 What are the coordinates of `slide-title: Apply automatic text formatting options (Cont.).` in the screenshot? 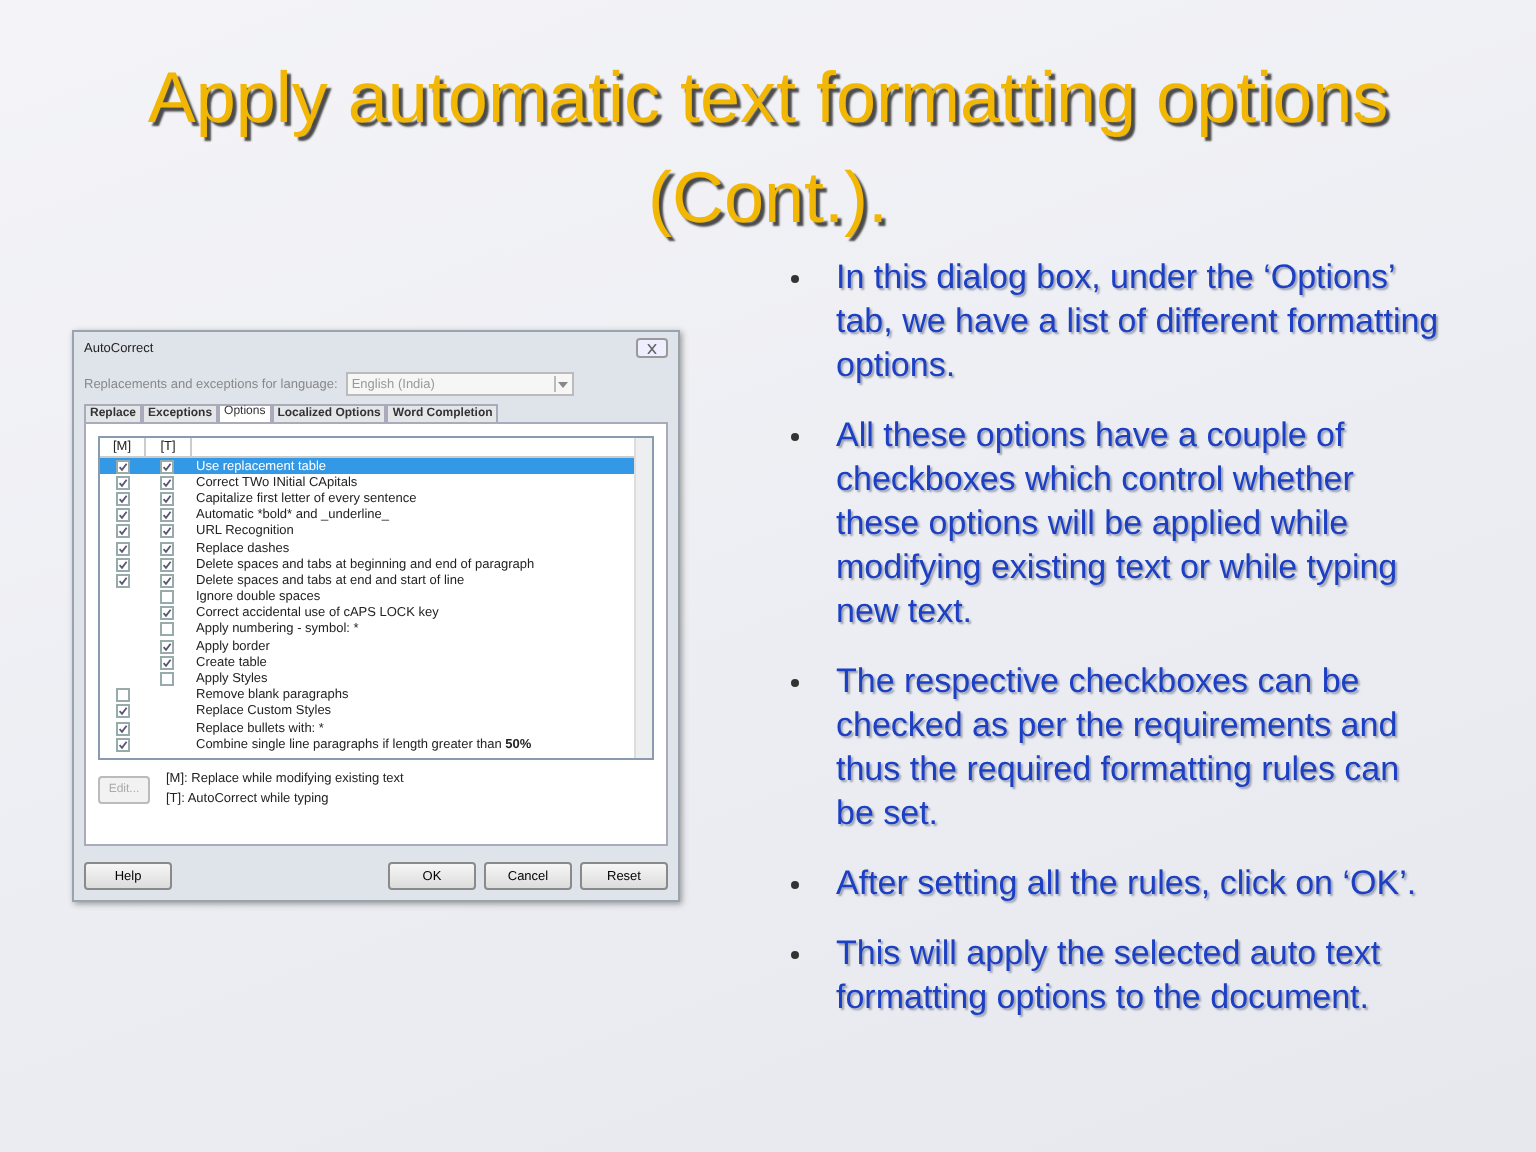 It's located at (768, 148).